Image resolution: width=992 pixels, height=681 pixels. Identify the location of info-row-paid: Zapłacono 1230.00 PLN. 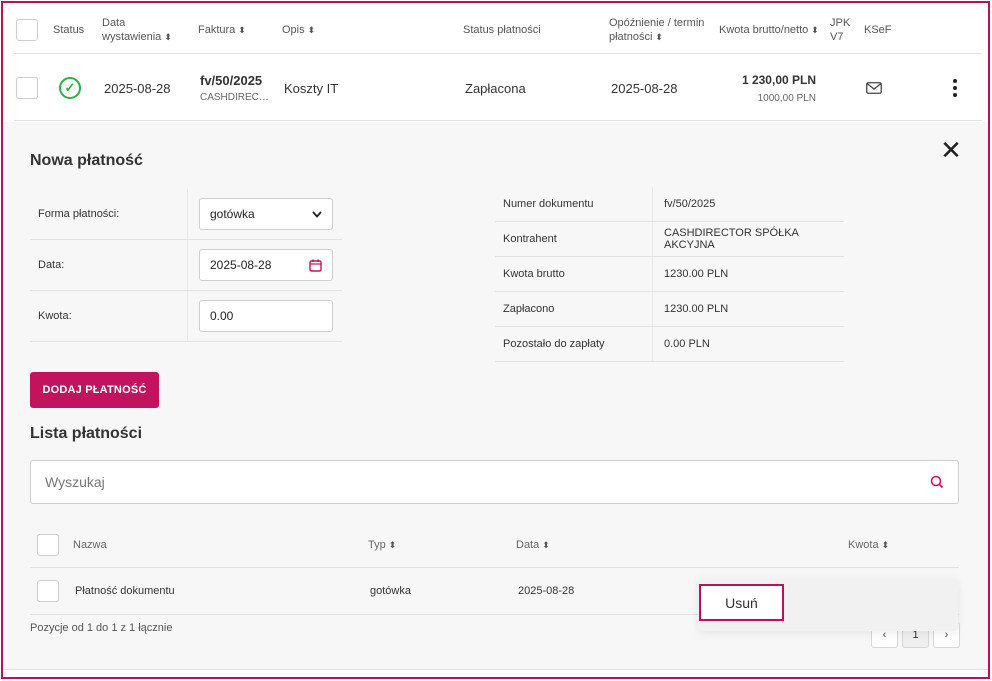
(669, 309).